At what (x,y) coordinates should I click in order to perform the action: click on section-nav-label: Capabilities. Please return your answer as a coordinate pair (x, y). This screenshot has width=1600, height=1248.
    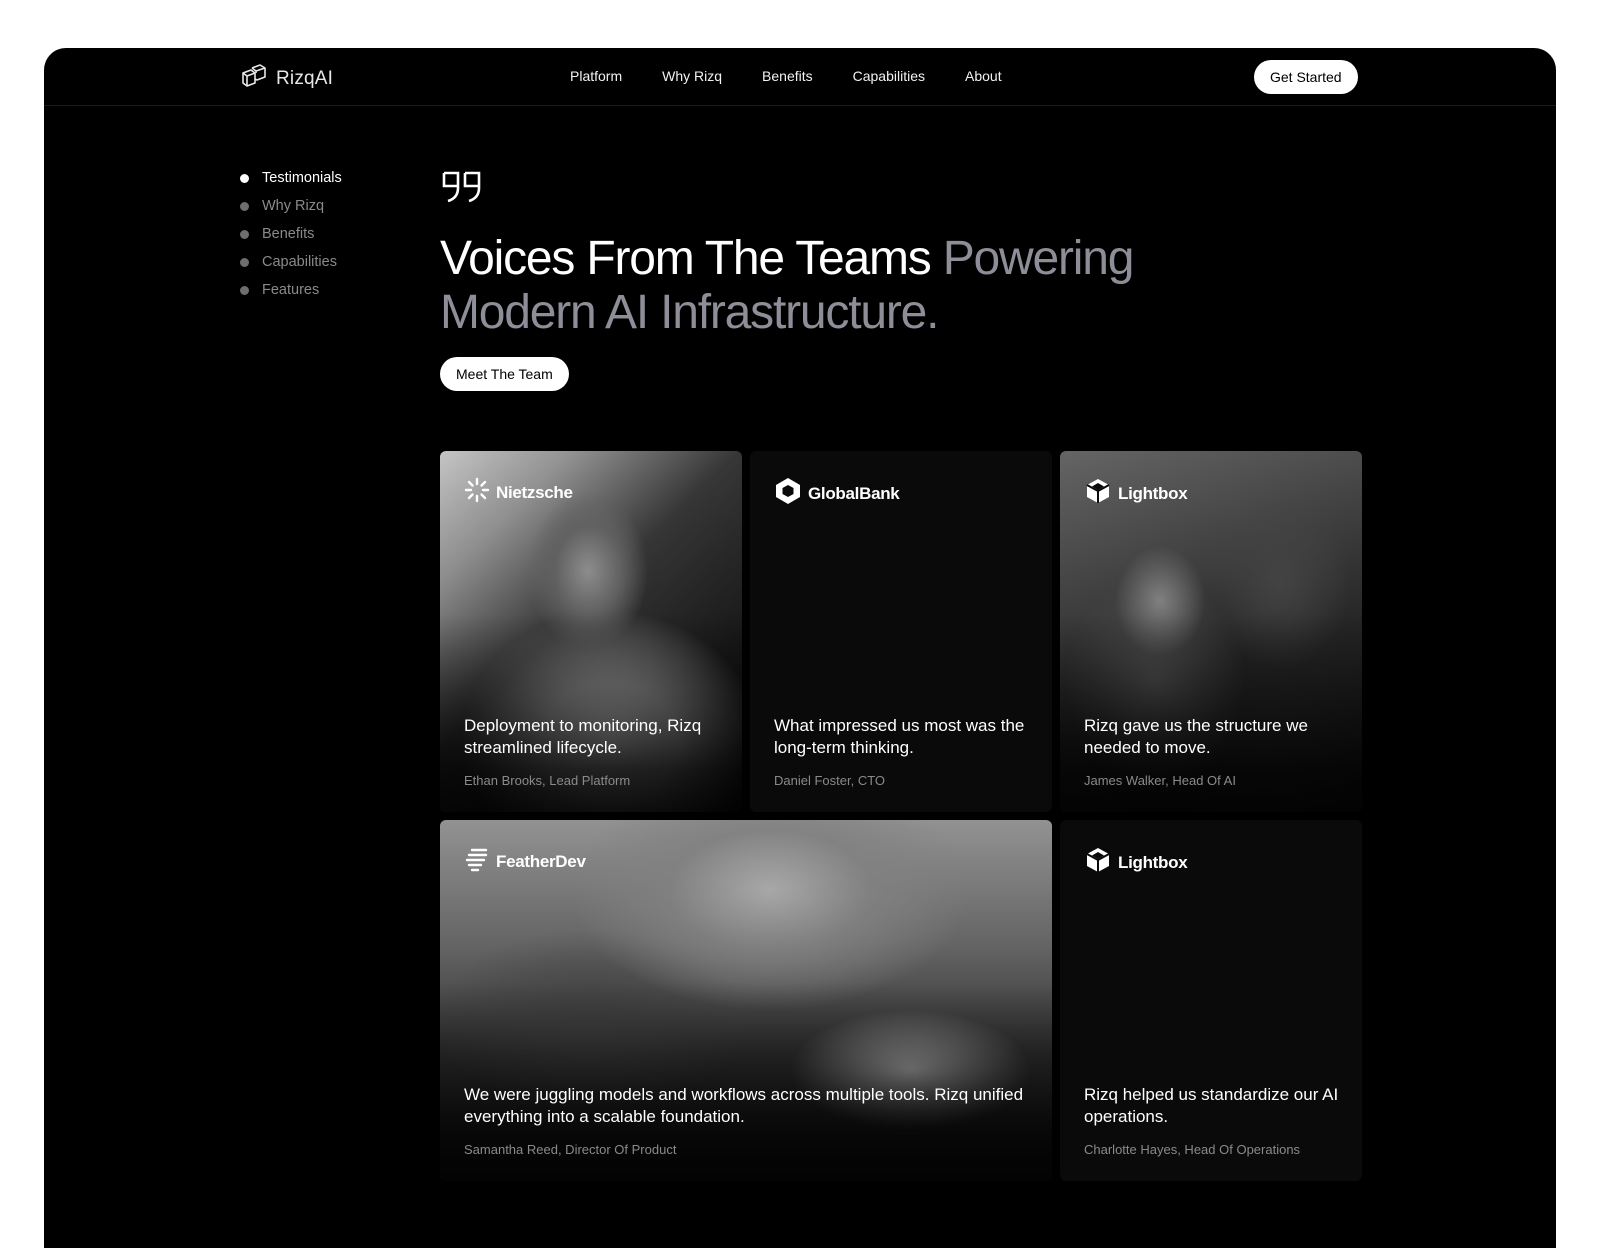
    Looking at the image, I should click on (299, 262).